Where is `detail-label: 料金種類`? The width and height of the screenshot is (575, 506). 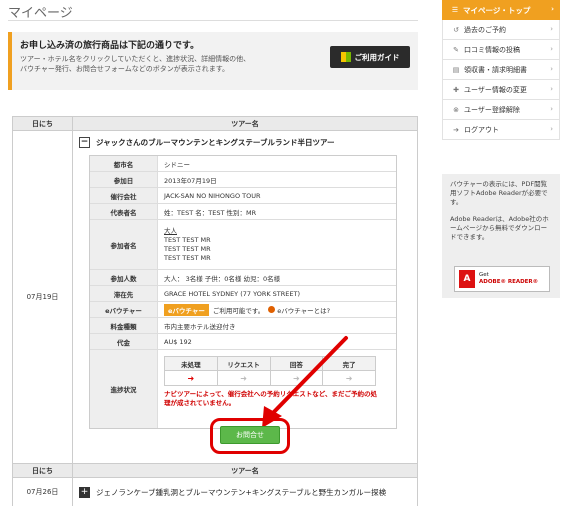 detail-label: 料金種類 is located at coordinates (124, 325).